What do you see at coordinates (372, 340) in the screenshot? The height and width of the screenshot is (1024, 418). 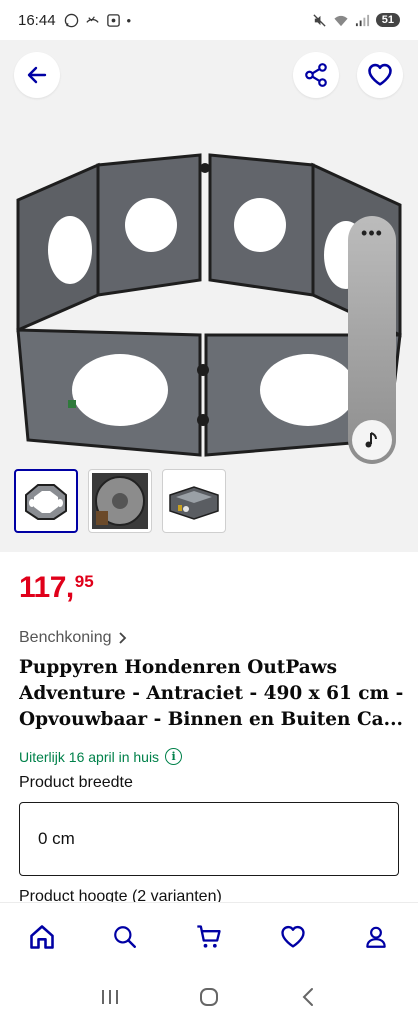 I see `floating-toolbar: •••` at bounding box center [372, 340].